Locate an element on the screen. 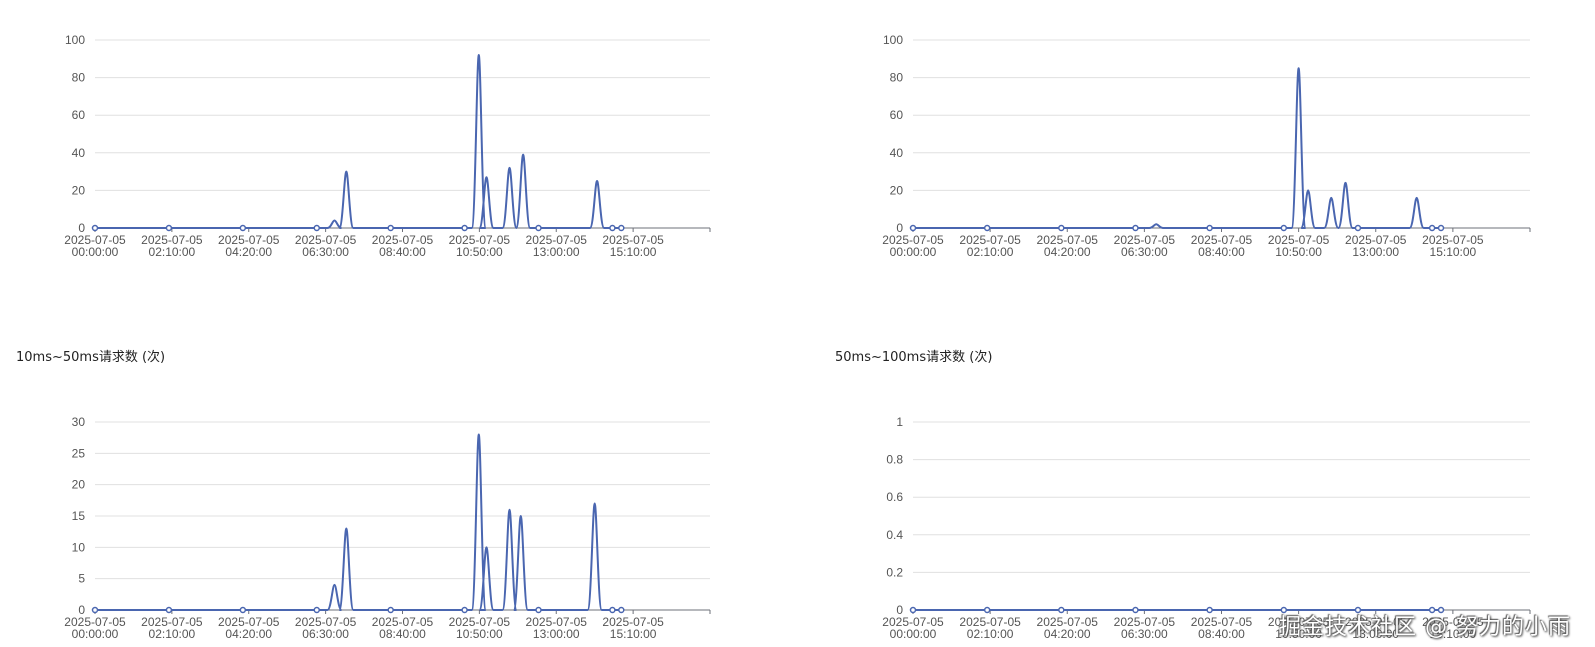  y-tick-label: 0.8 is located at coordinates (894, 460).